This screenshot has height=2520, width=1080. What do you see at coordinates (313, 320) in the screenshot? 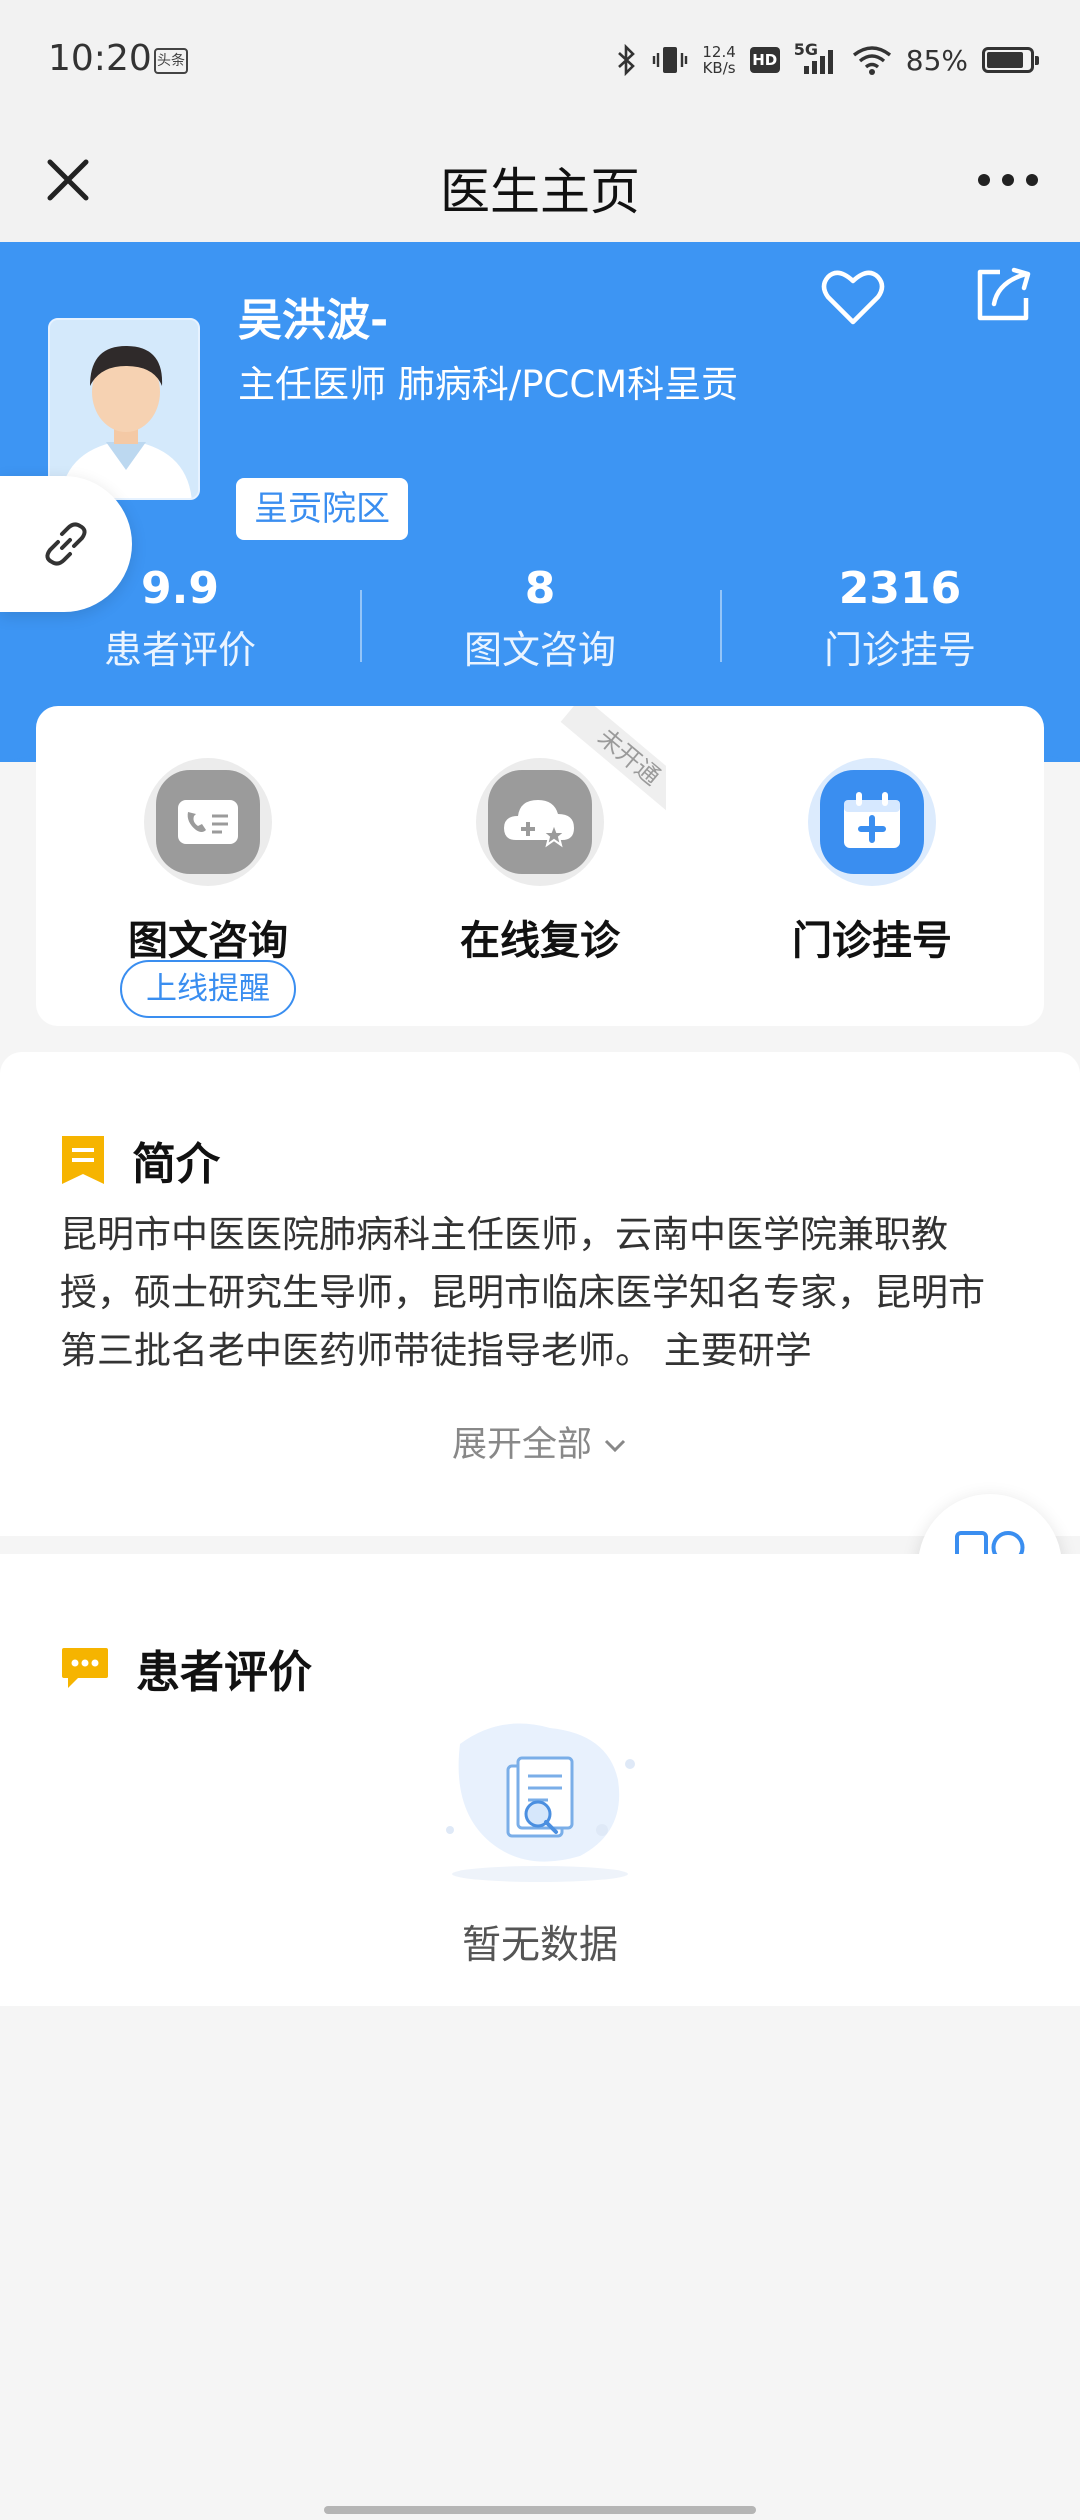
I see `doctor-name: 吴洪波-` at bounding box center [313, 320].